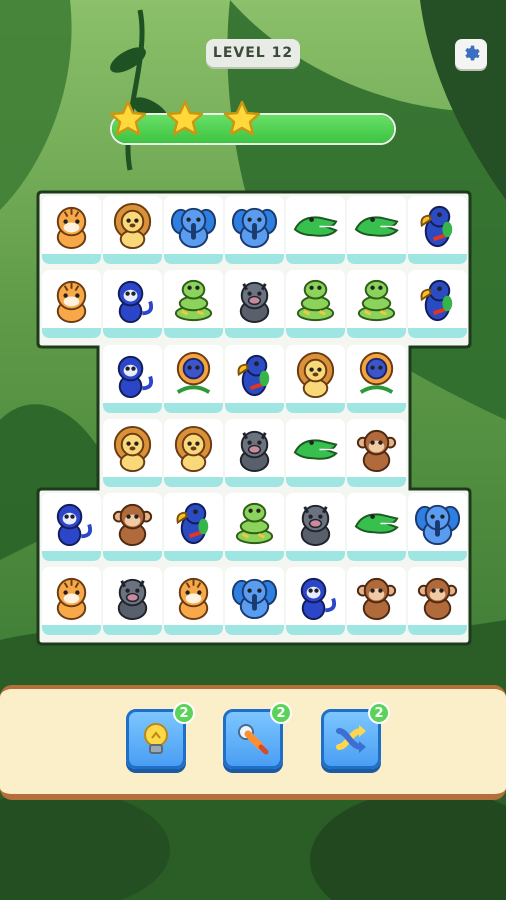  I want to click on settings-button, so click(471, 54).